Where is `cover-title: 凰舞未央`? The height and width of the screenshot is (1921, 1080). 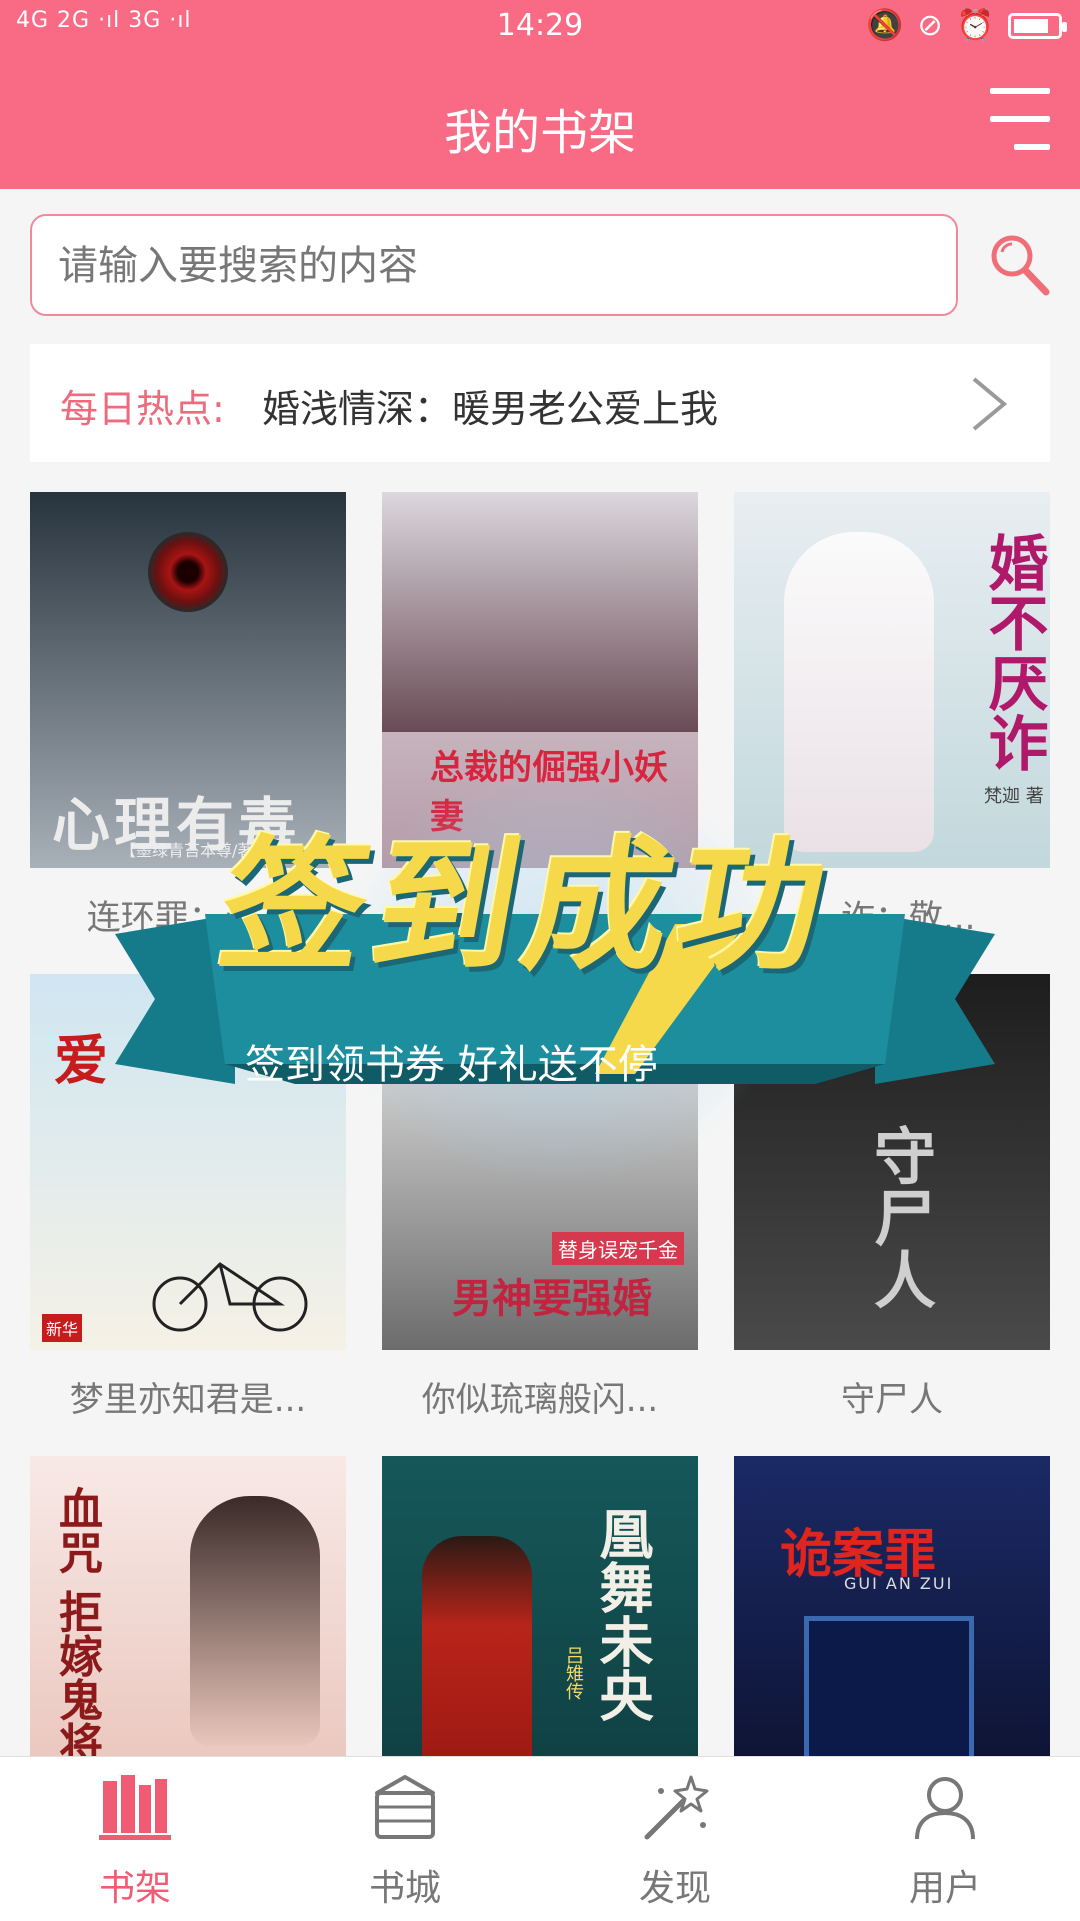
cover-title: 凰舞未央 is located at coordinates (621, 1614).